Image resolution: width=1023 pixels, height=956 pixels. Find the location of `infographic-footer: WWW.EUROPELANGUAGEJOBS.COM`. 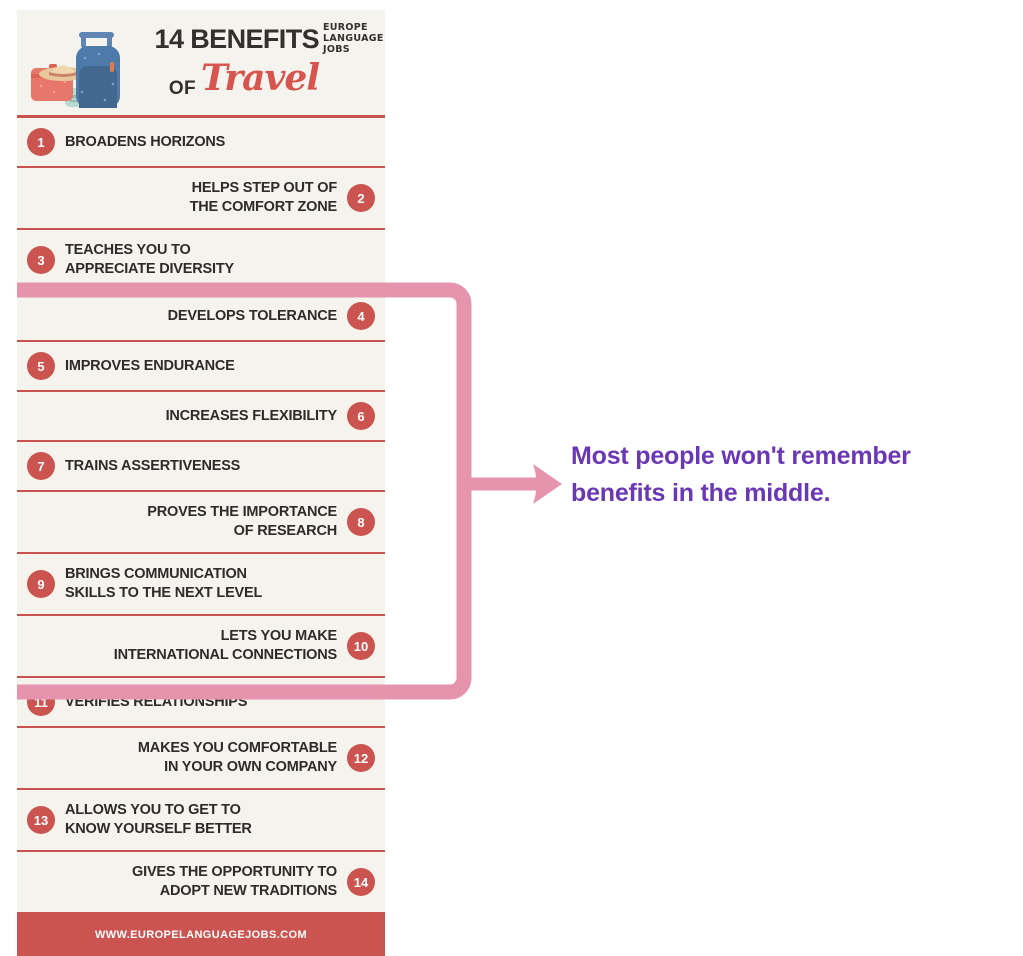

infographic-footer: WWW.EUROPELANGUAGEJOBS.COM is located at coordinates (201, 935).